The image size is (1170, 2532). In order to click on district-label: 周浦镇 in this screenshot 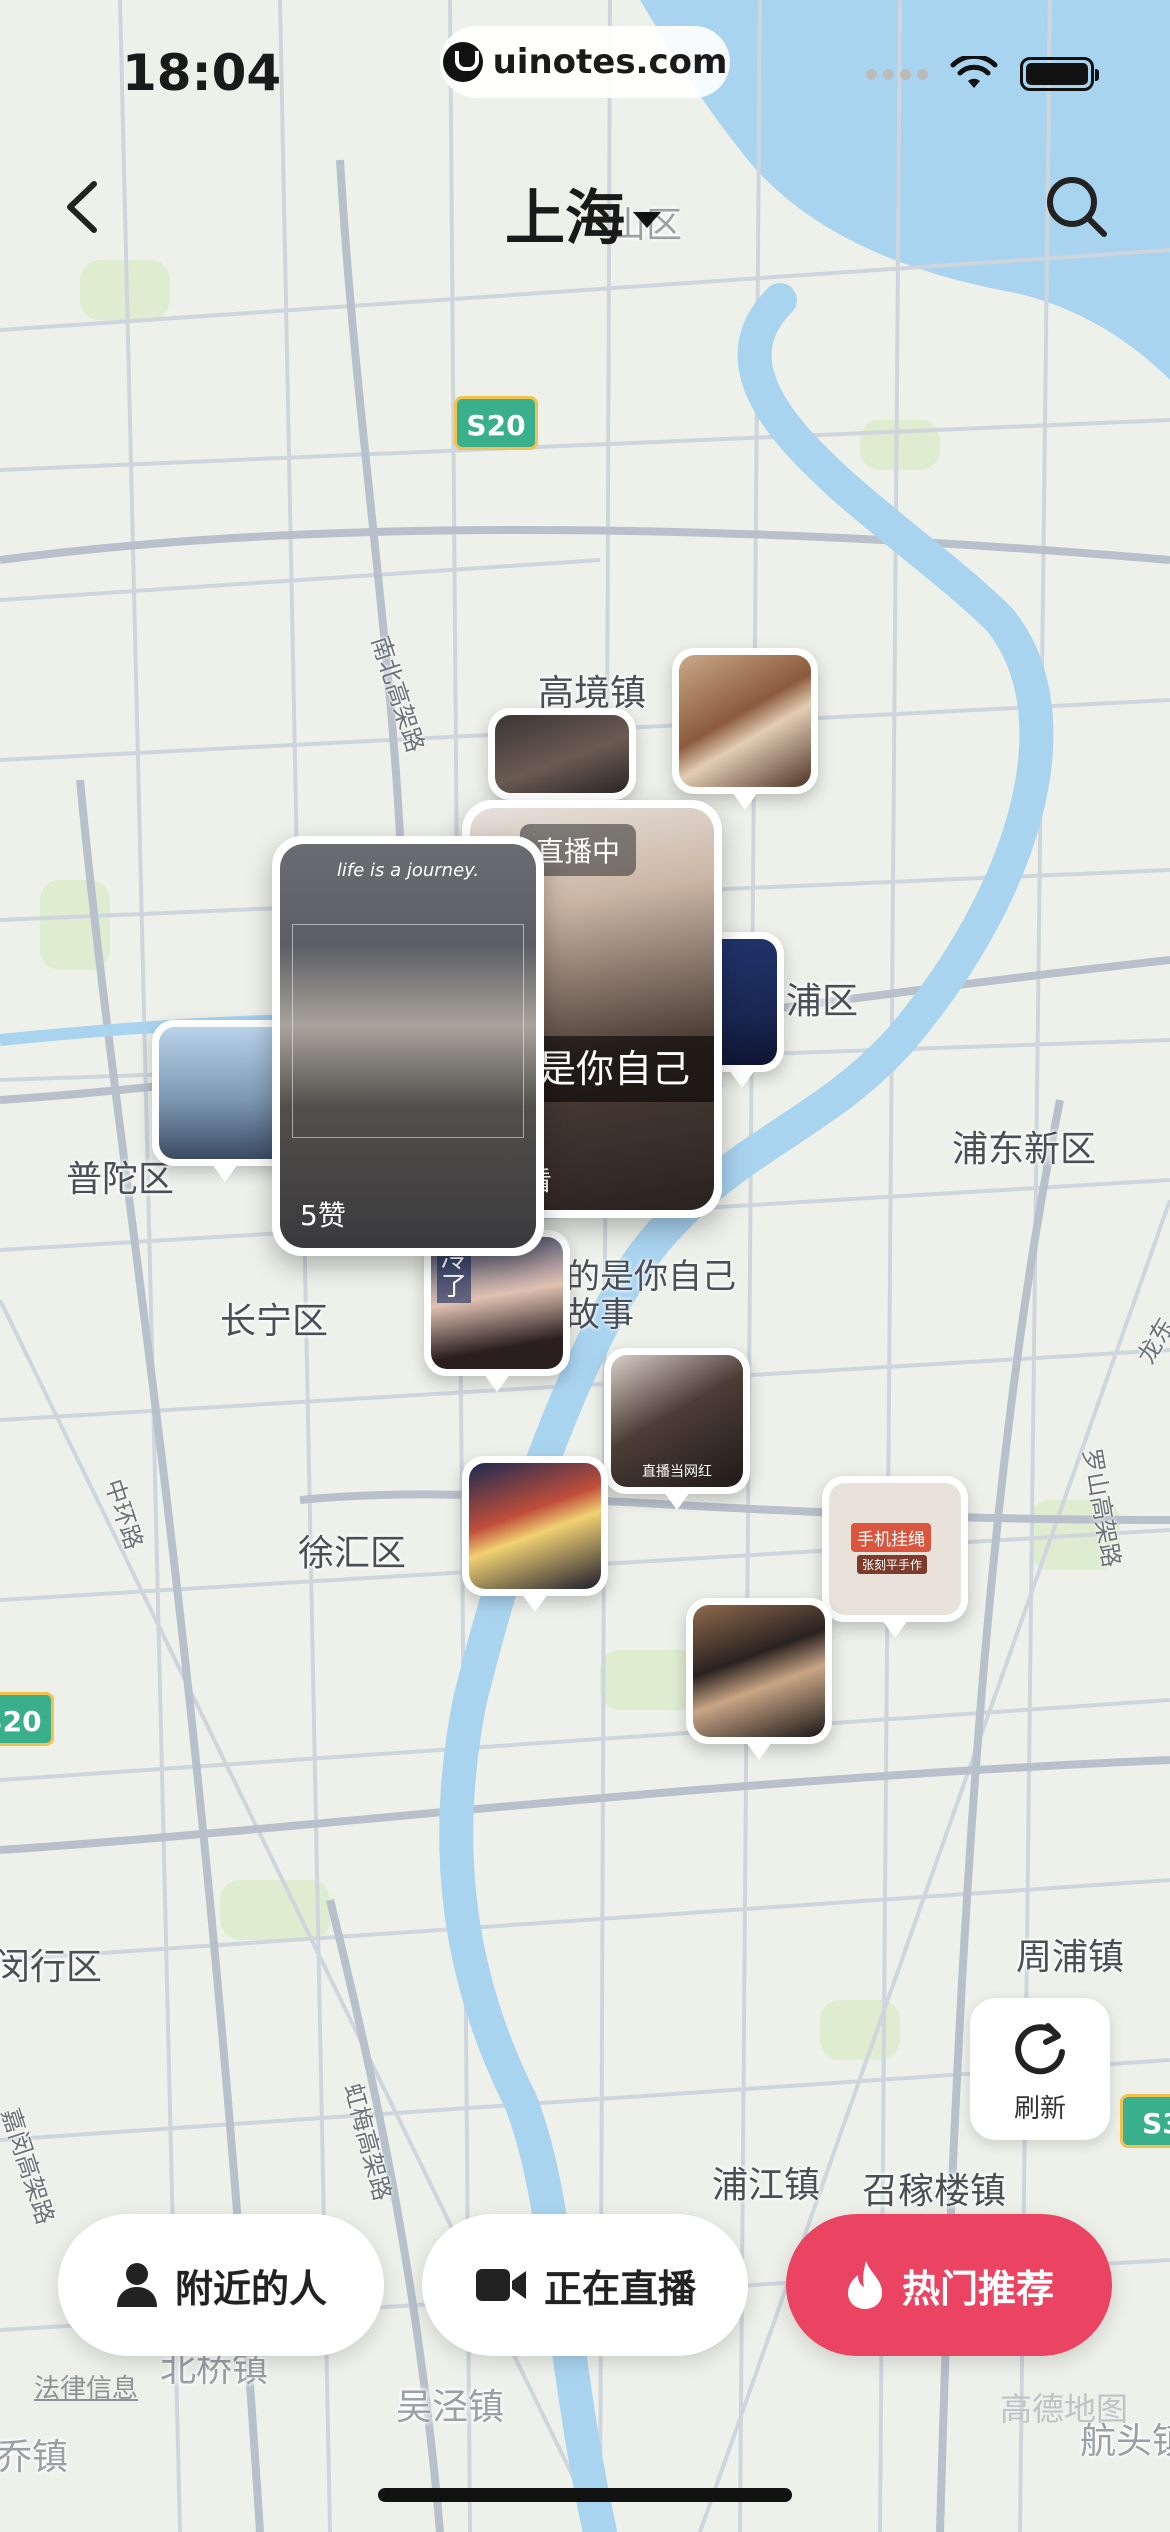, I will do `click(1070, 1957)`.